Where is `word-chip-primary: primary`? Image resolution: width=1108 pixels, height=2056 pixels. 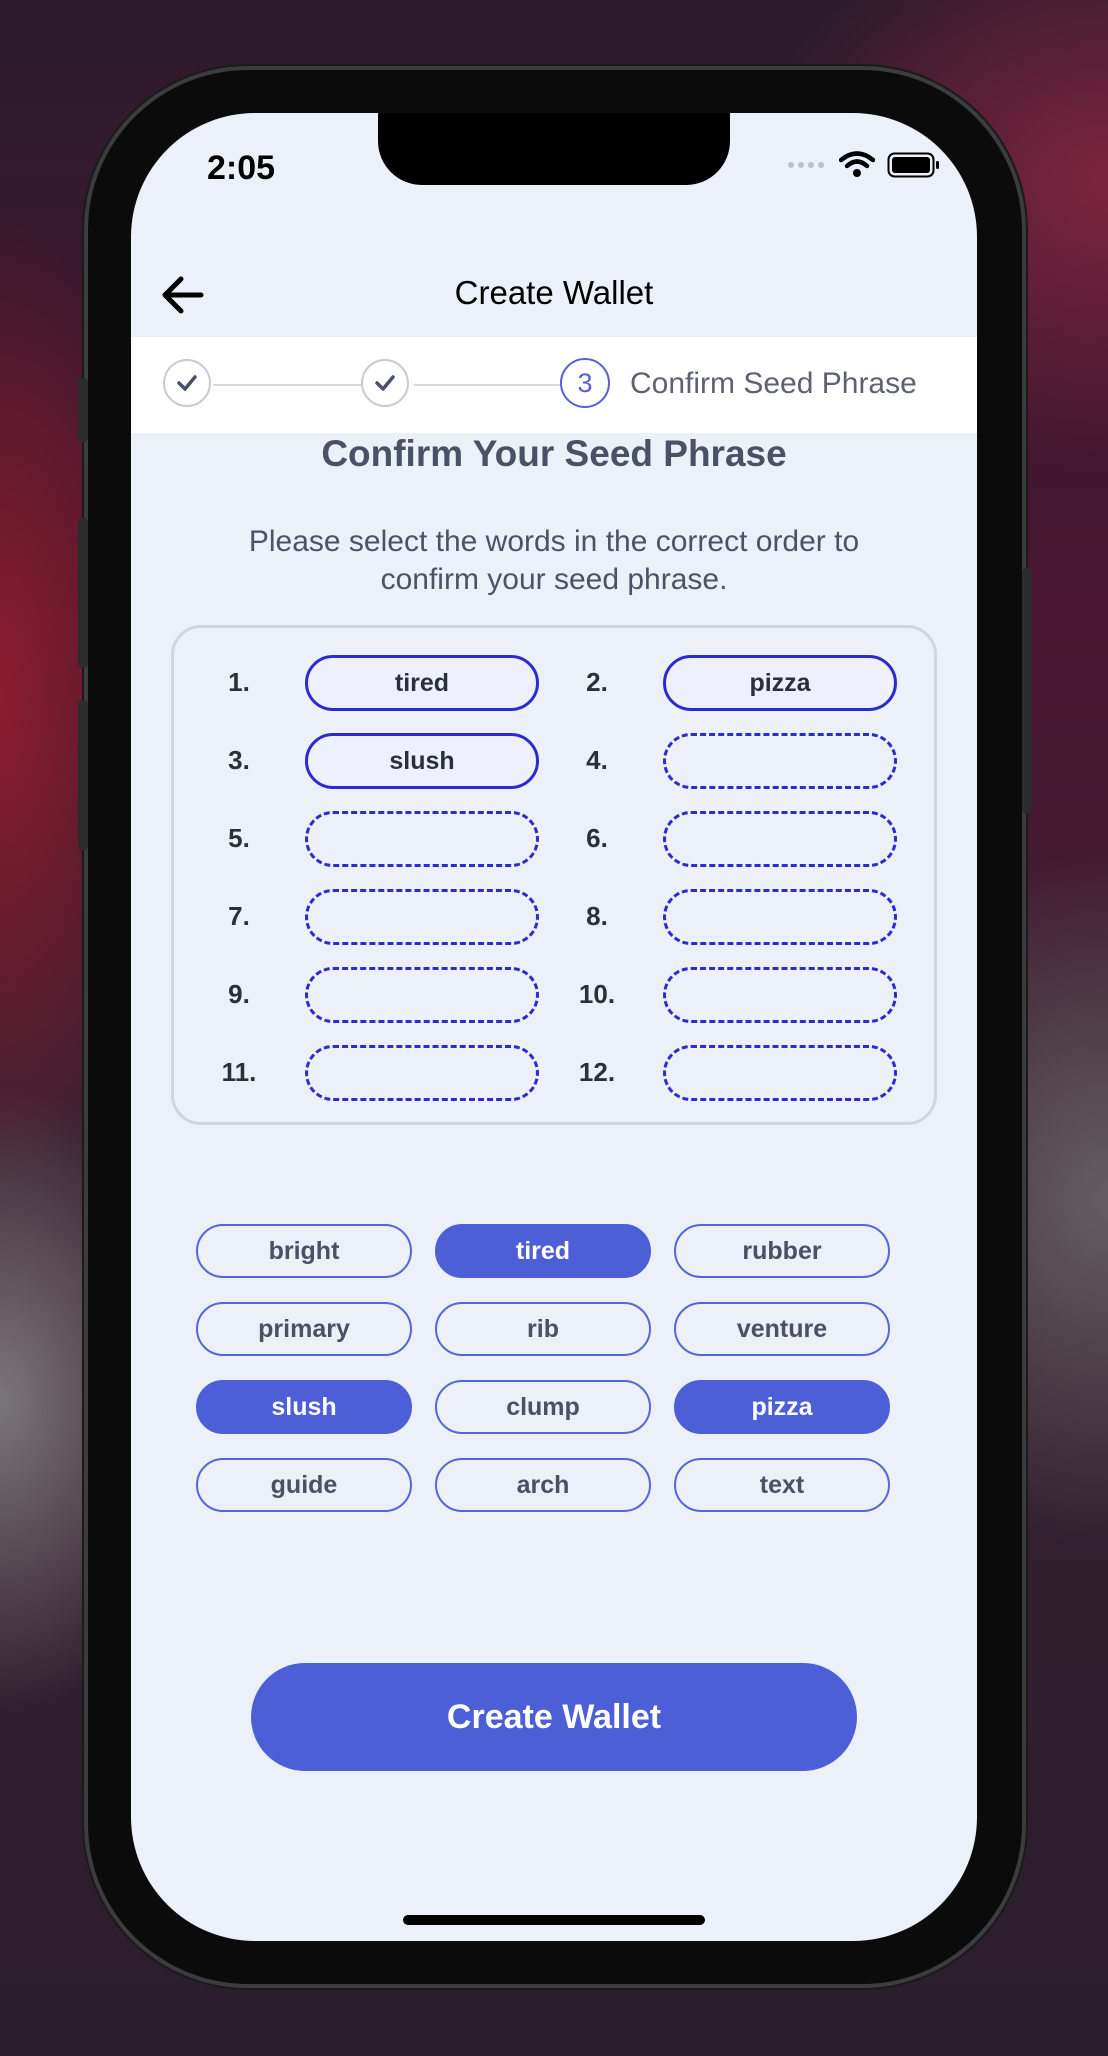 word-chip-primary: primary is located at coordinates (304, 1329).